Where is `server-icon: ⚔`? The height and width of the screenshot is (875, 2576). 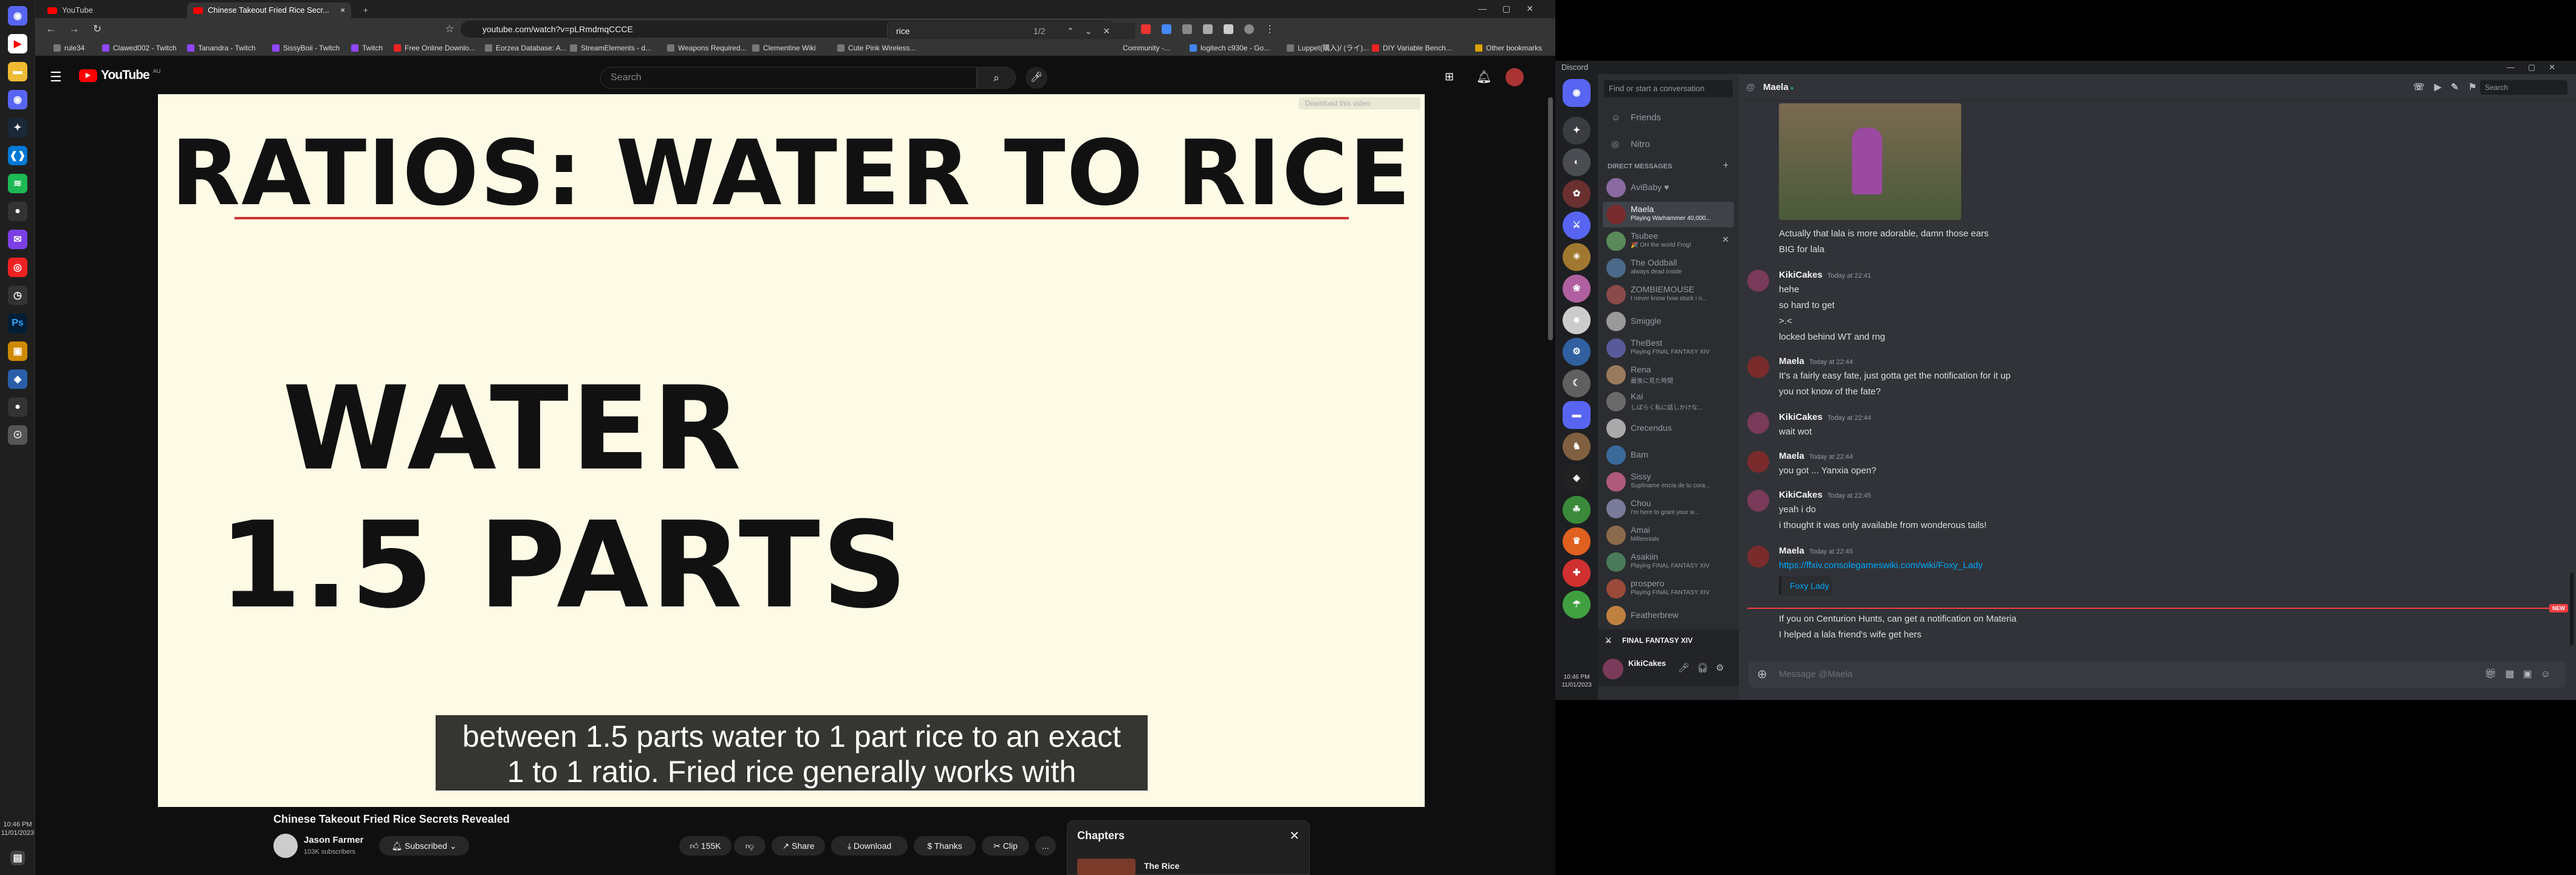 server-icon: ⚔ is located at coordinates (1577, 225).